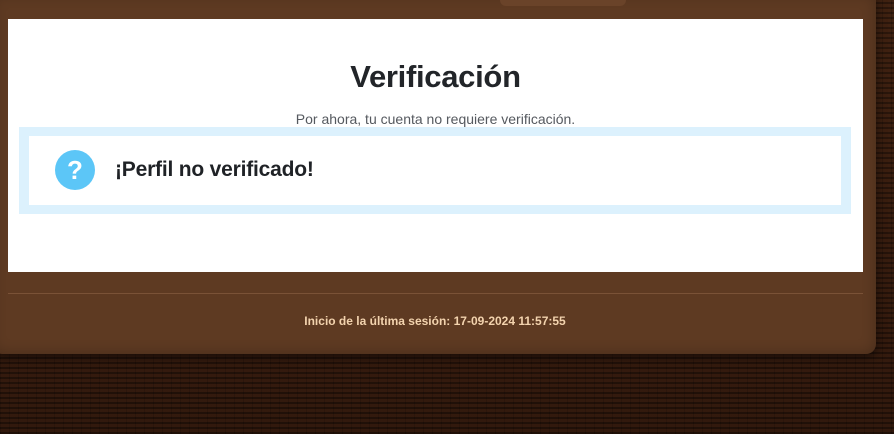 The width and height of the screenshot is (894, 434). What do you see at coordinates (214, 169) in the screenshot?
I see `alert-message: ¡Perfil no verificado!` at bounding box center [214, 169].